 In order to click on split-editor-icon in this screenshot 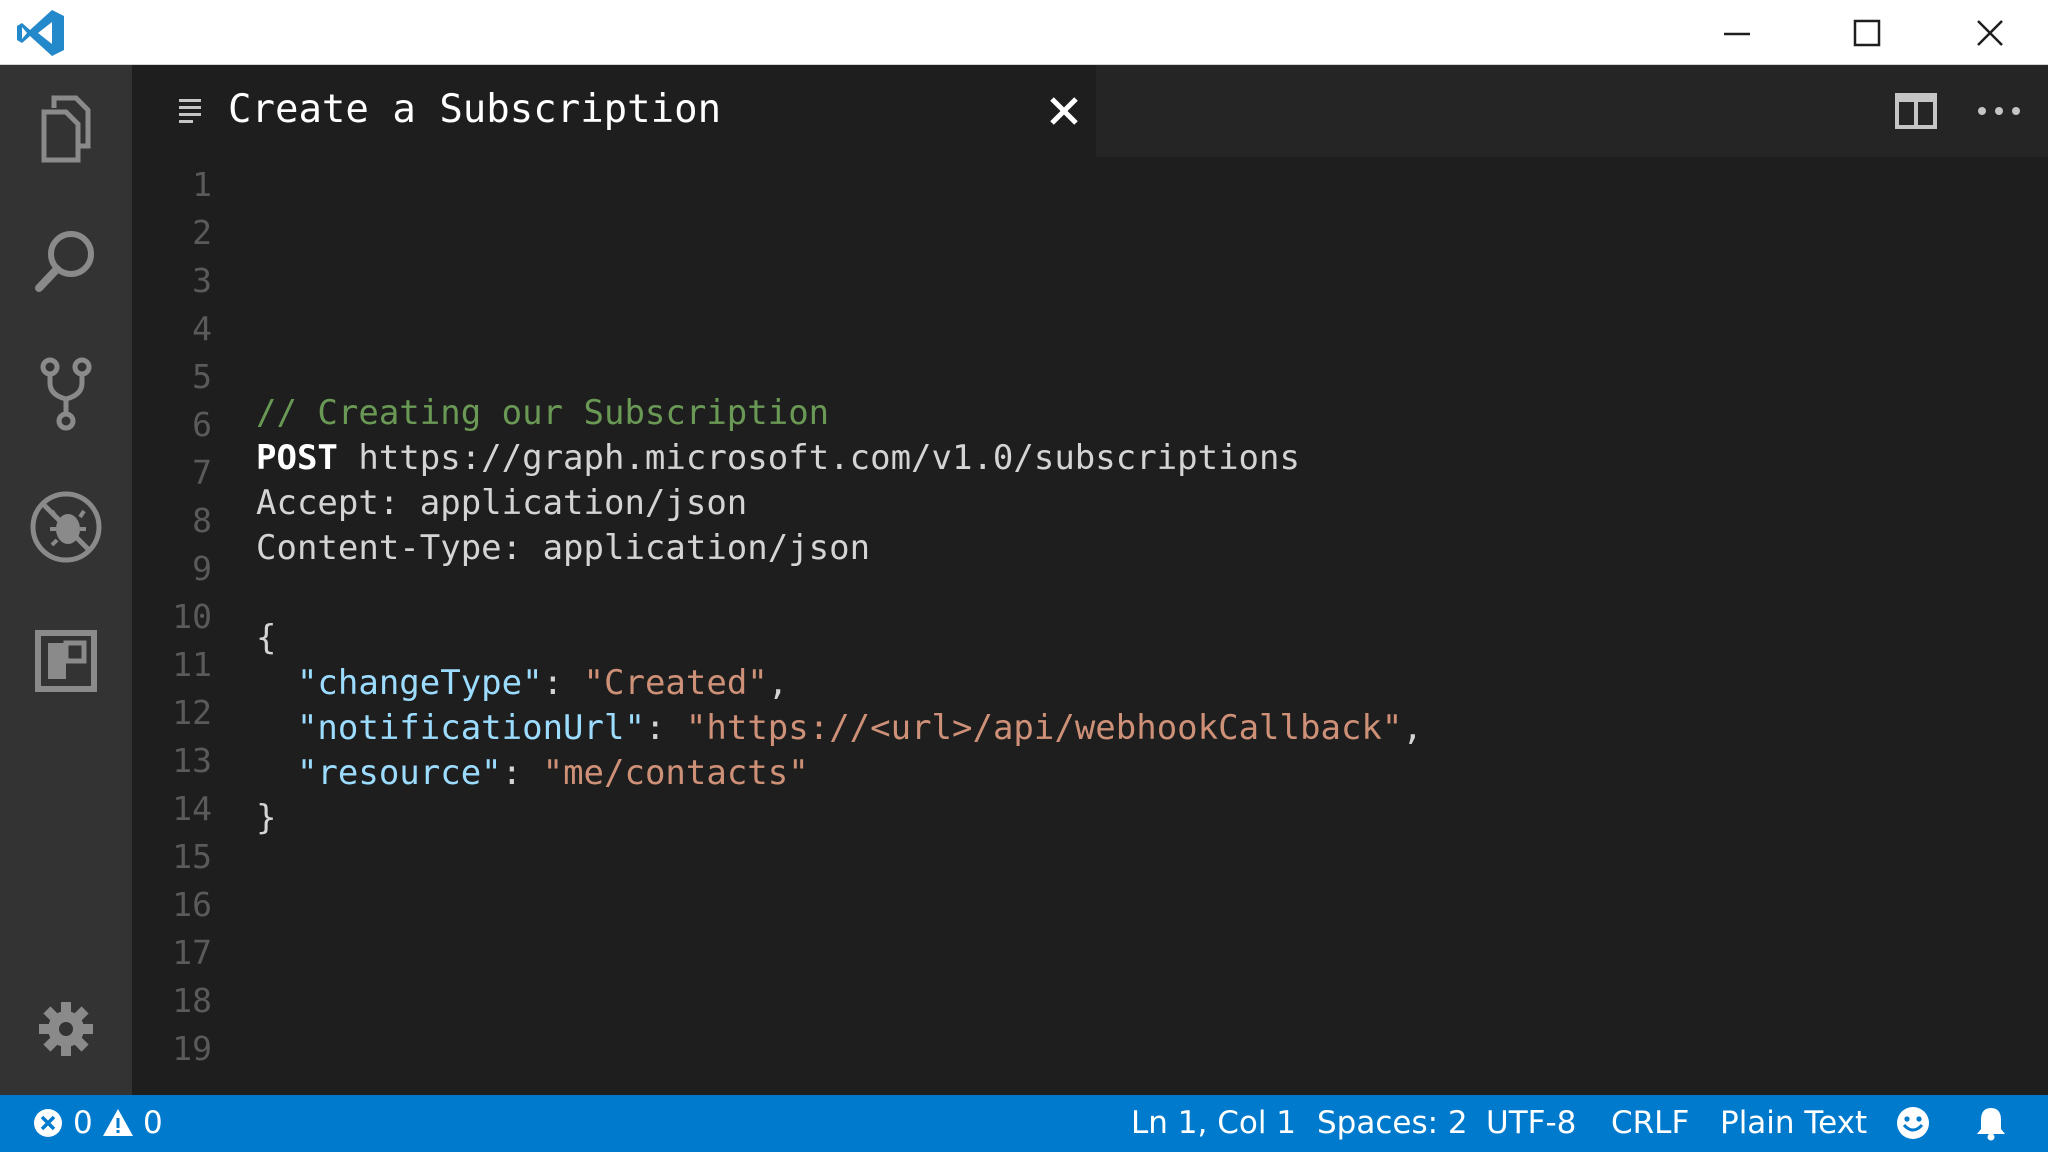, I will do `click(1916, 111)`.